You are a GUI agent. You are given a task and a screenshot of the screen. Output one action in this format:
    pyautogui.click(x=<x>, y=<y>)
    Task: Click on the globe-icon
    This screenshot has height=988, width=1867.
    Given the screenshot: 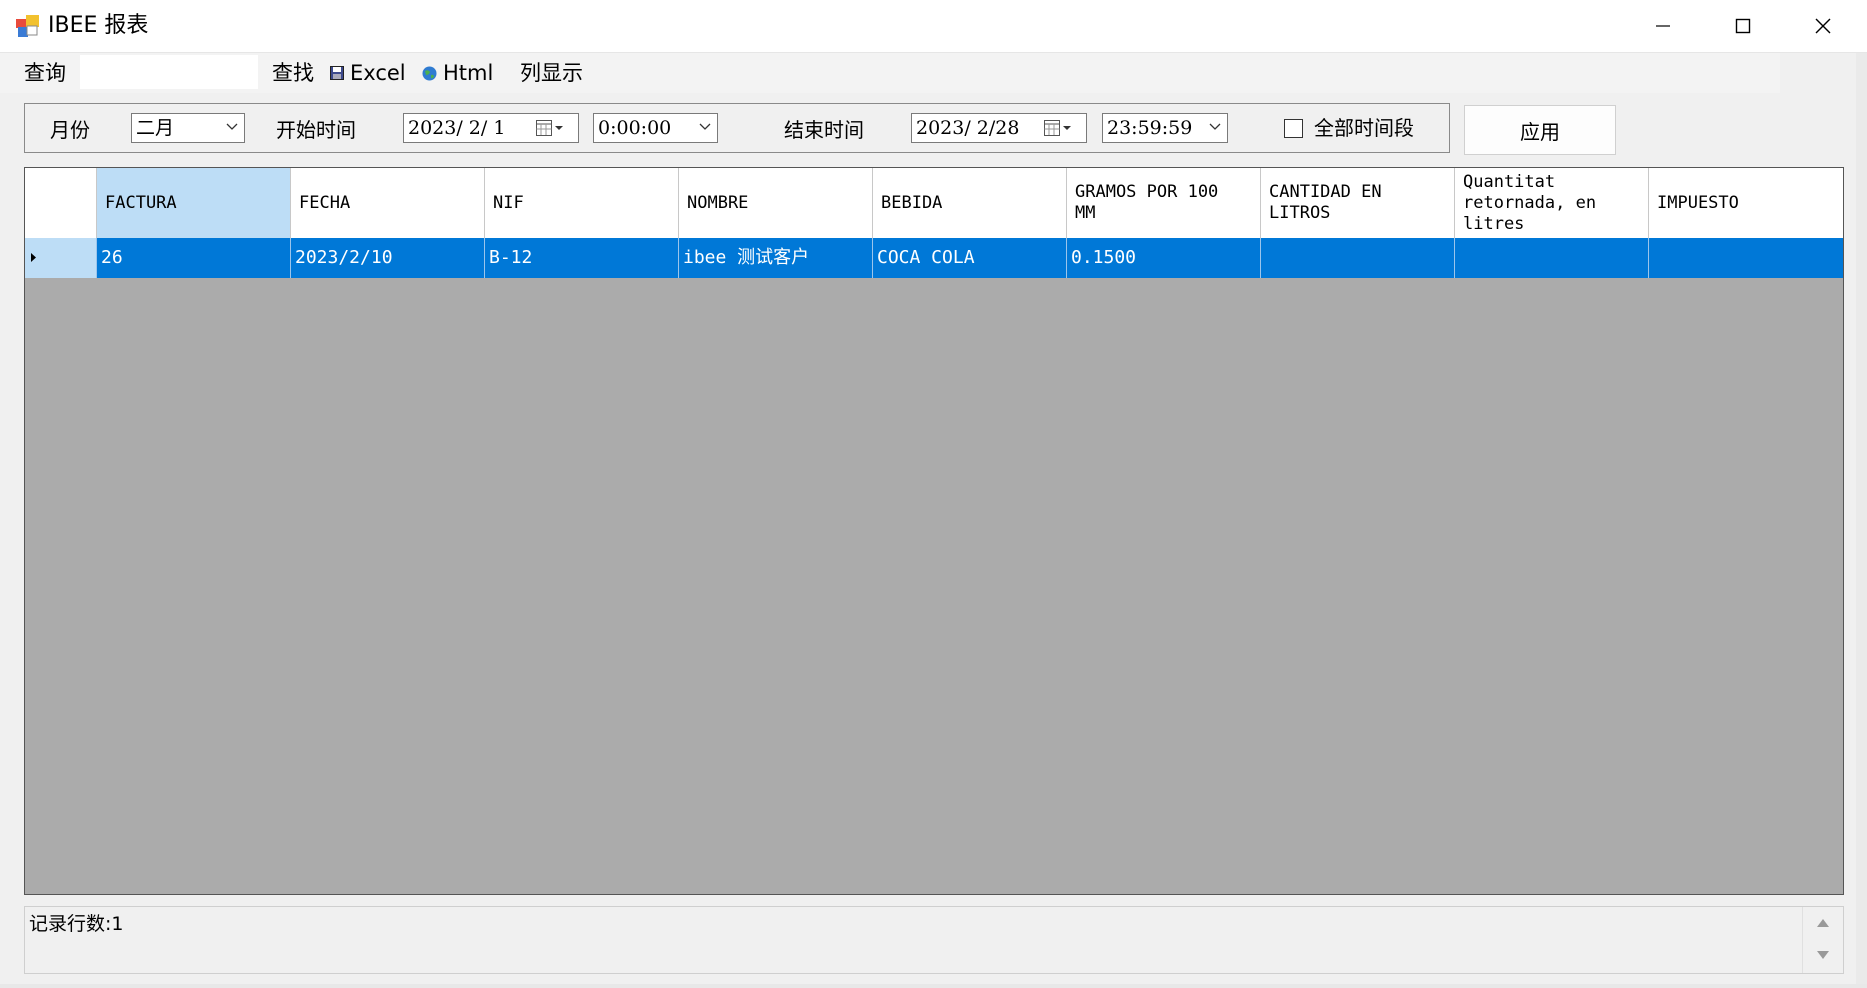 What is the action you would take?
    pyautogui.click(x=429, y=73)
    